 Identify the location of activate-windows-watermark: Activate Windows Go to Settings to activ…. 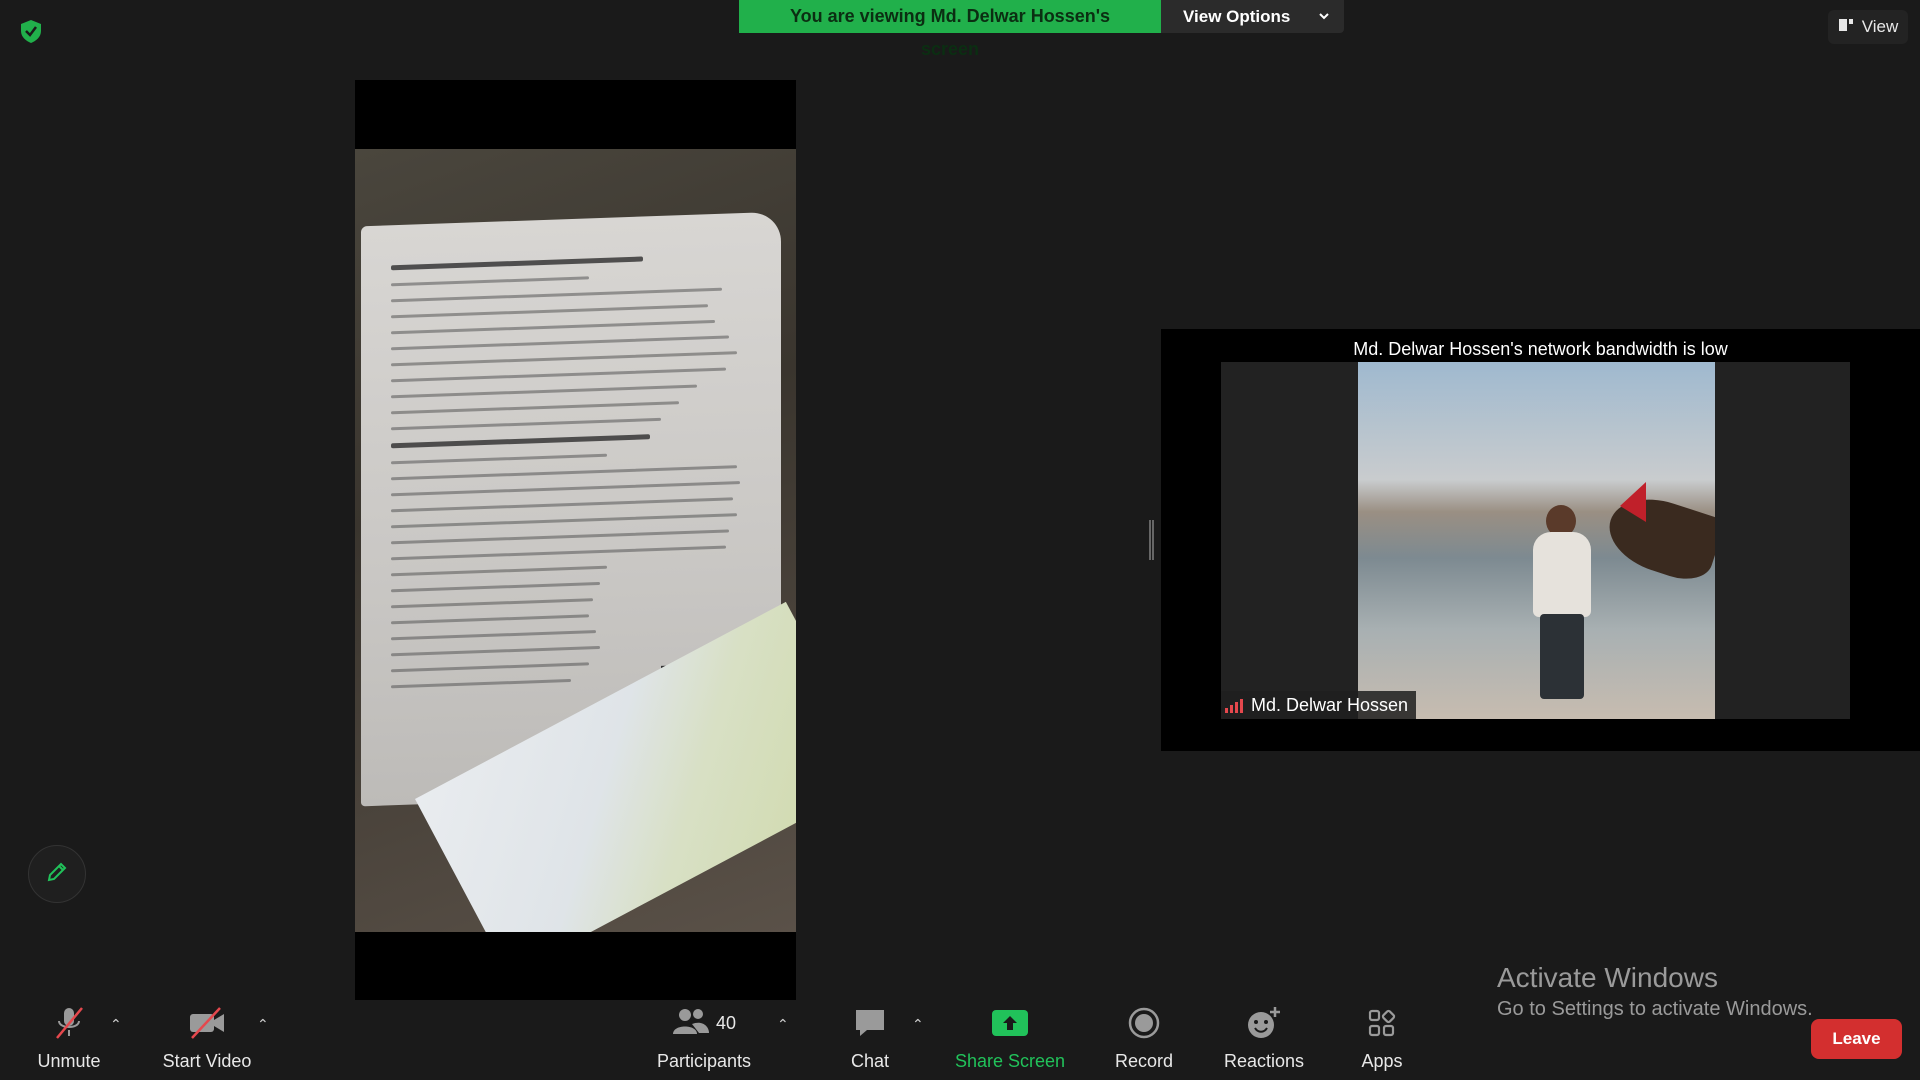
(1655, 991).